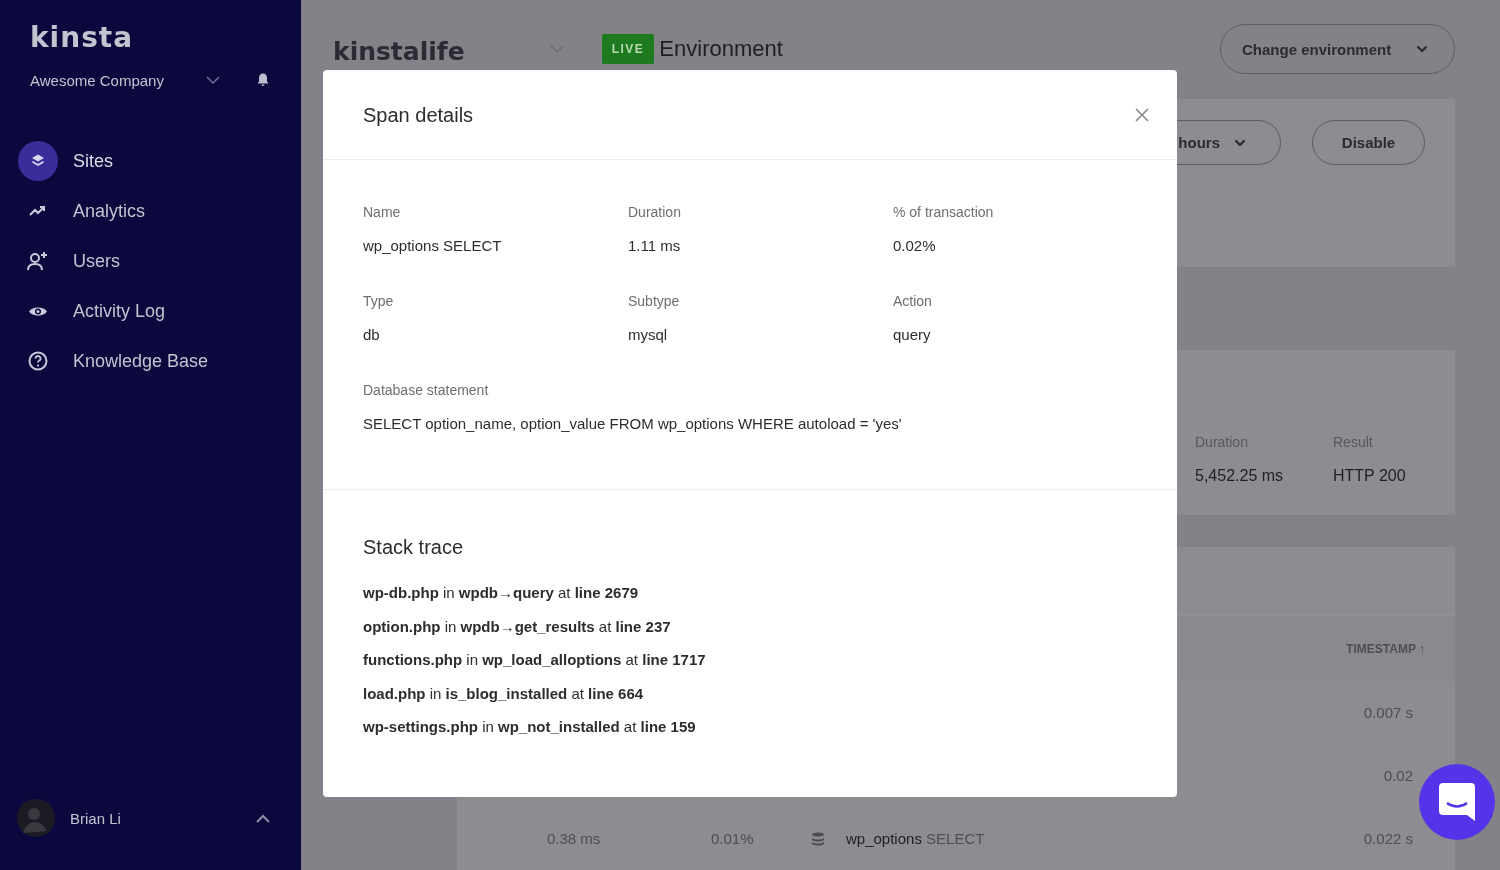  I want to click on bell-icon, so click(263, 80).